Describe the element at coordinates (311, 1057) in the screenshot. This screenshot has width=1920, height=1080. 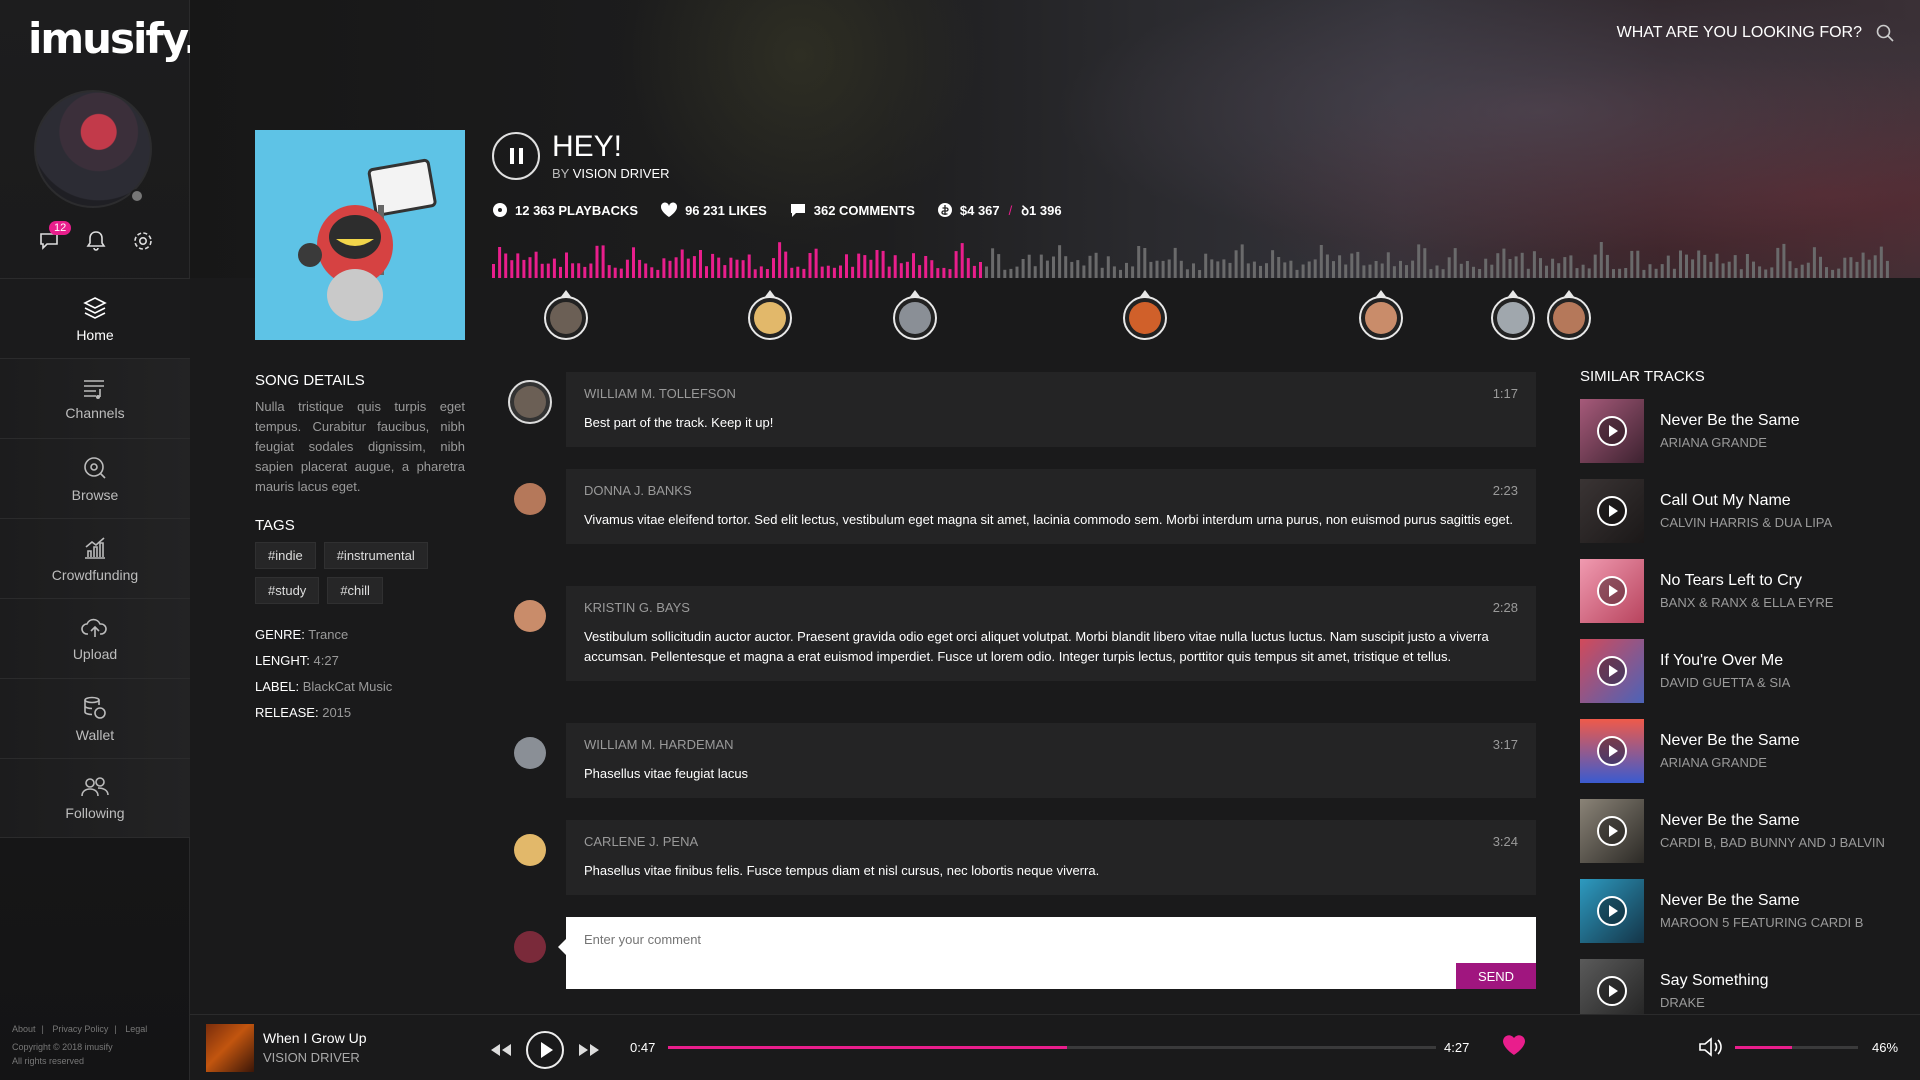
I see `now-playing-artist: VISION DRIVER` at that location.